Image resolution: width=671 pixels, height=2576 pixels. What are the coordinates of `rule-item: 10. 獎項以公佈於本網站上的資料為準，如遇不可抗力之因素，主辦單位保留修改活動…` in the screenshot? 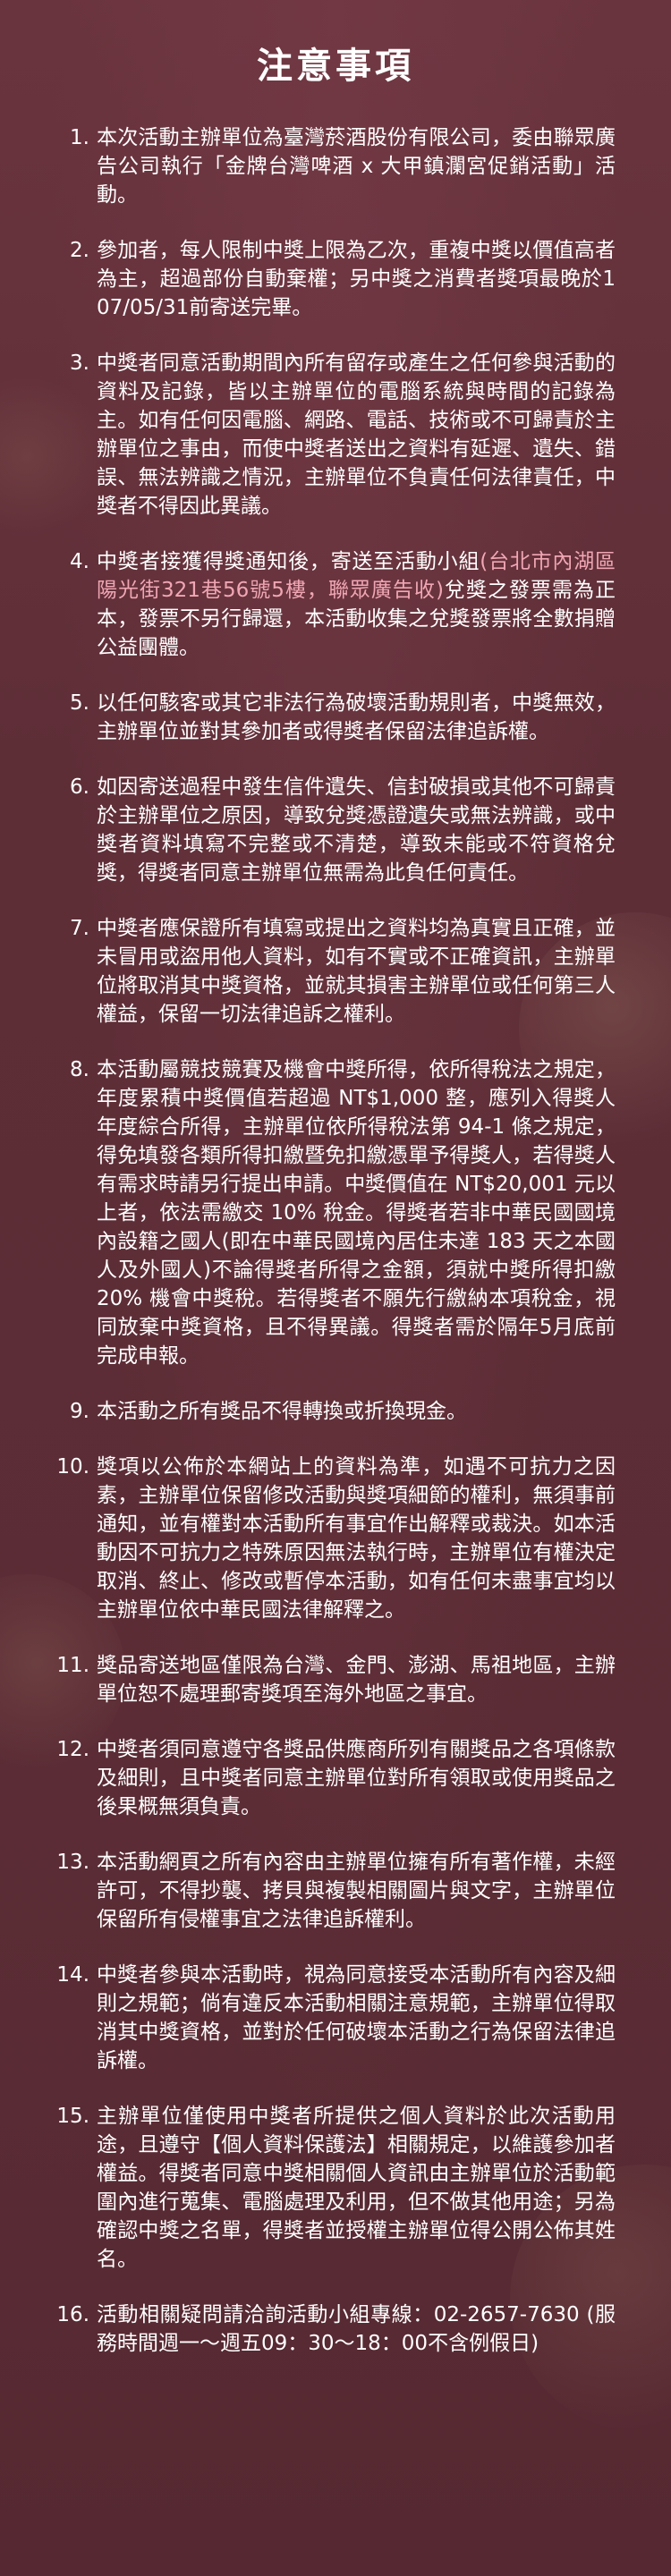 It's located at (332, 1538).